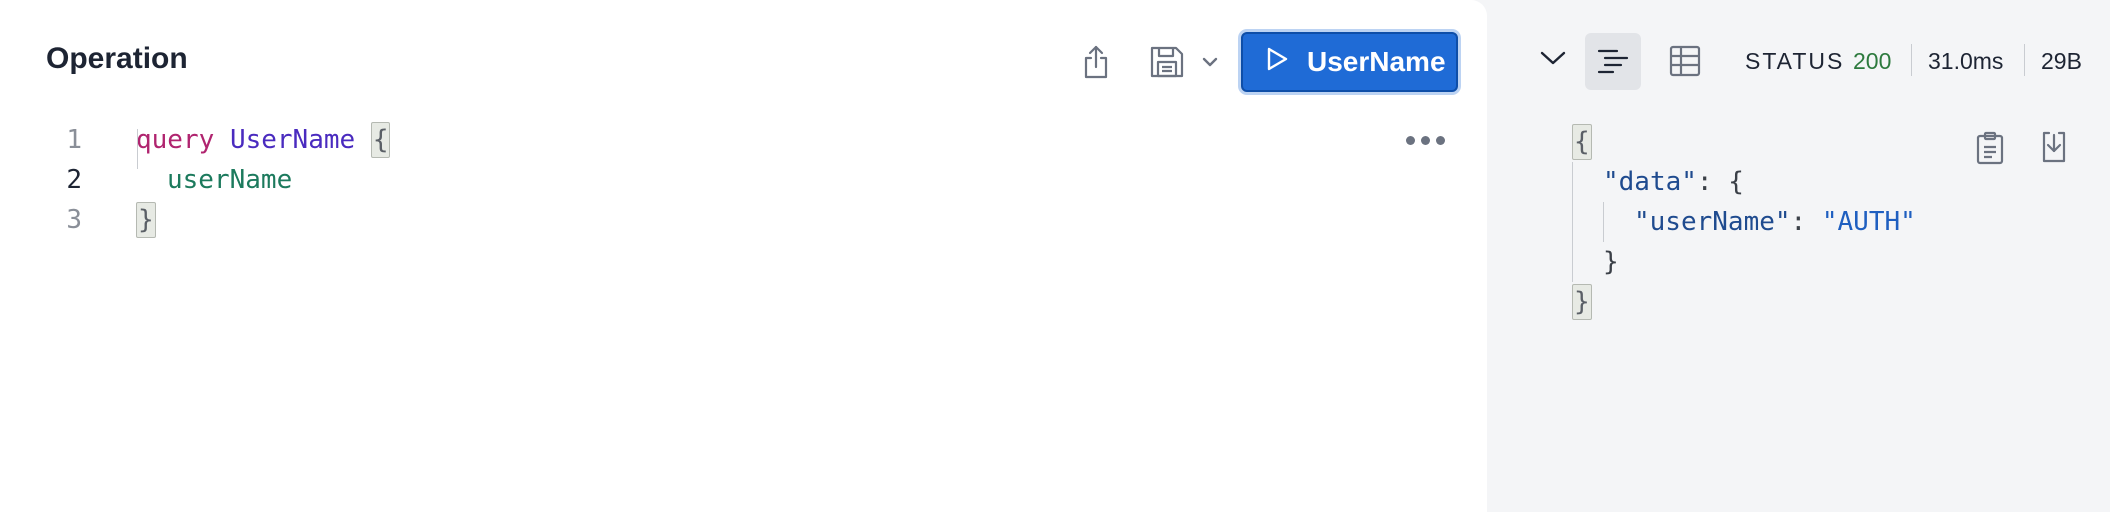 The width and height of the screenshot is (2110, 512). Describe the element at coordinates (1167, 62) in the screenshot. I see `save-icon` at that location.